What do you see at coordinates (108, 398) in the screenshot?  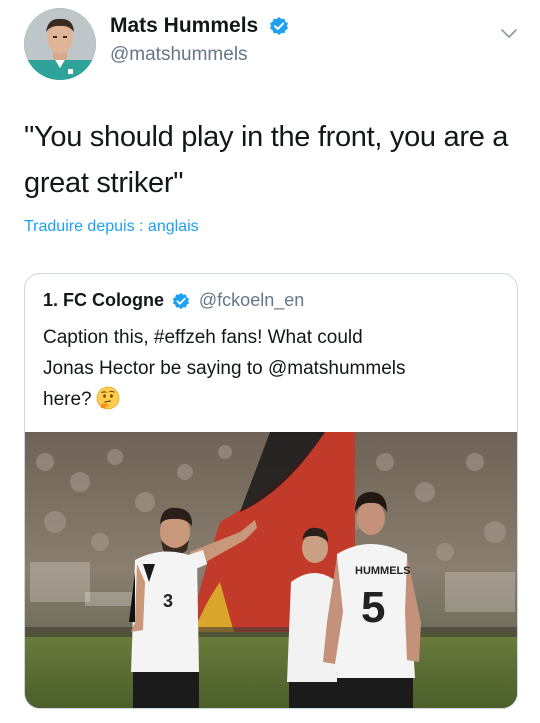 I see `thinking-face-emoji` at bounding box center [108, 398].